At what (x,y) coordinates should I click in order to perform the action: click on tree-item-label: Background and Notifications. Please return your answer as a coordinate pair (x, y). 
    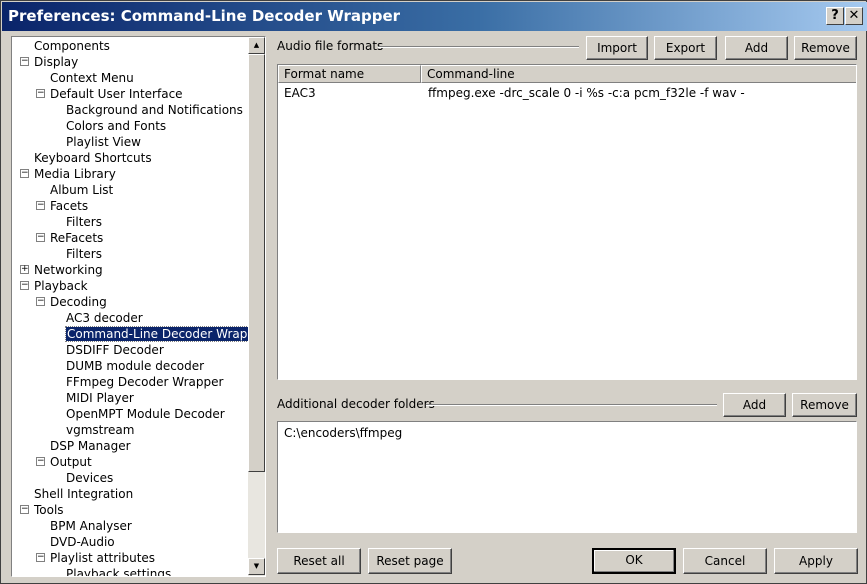
    Looking at the image, I should click on (154, 110).